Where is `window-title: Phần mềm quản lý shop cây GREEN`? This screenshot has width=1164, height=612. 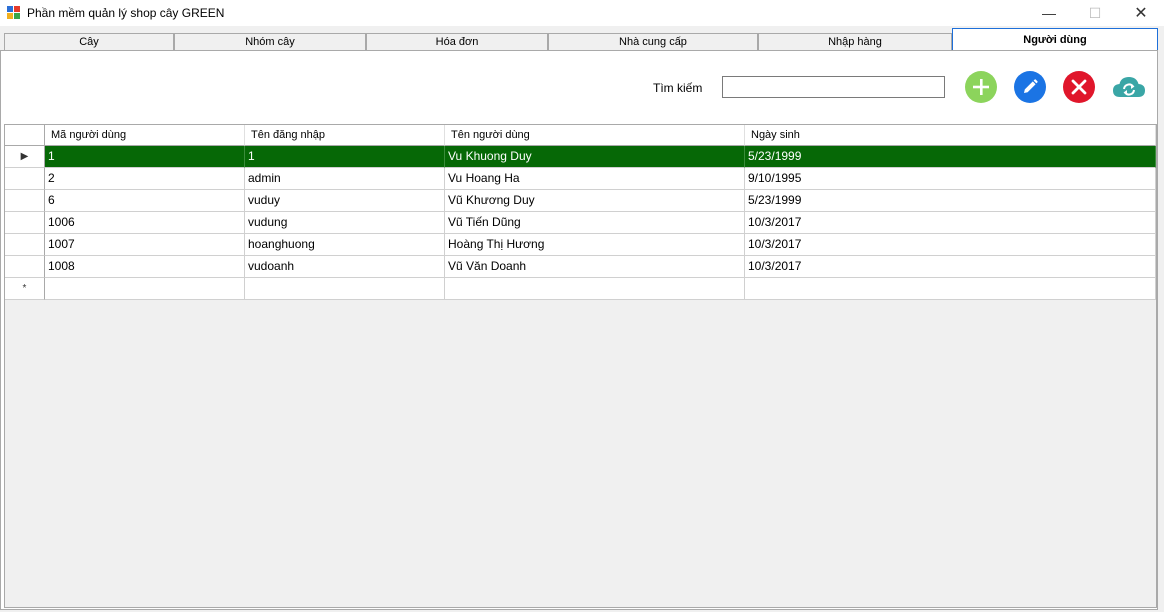 window-title: Phần mềm quản lý shop cây GREEN is located at coordinates (126, 13).